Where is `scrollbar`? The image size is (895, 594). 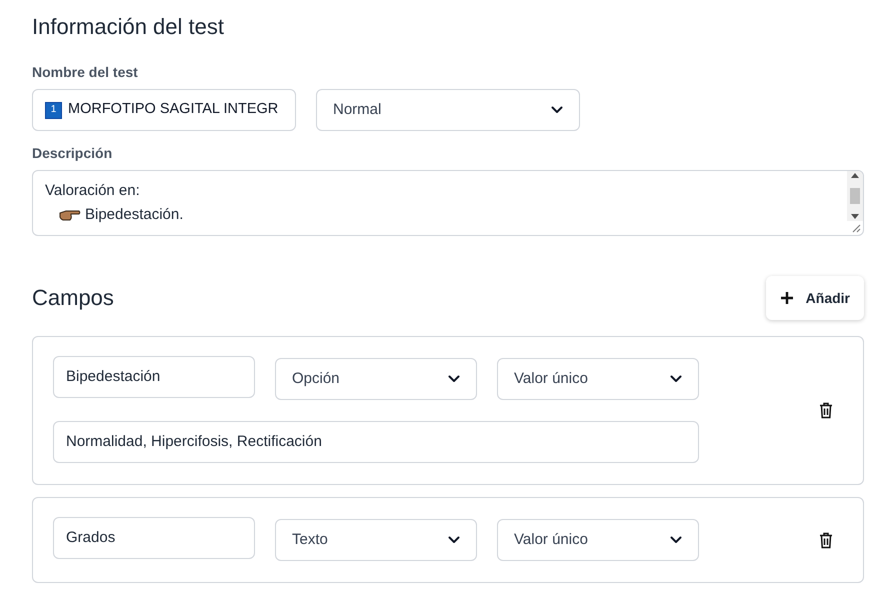 scrollbar is located at coordinates (855, 196).